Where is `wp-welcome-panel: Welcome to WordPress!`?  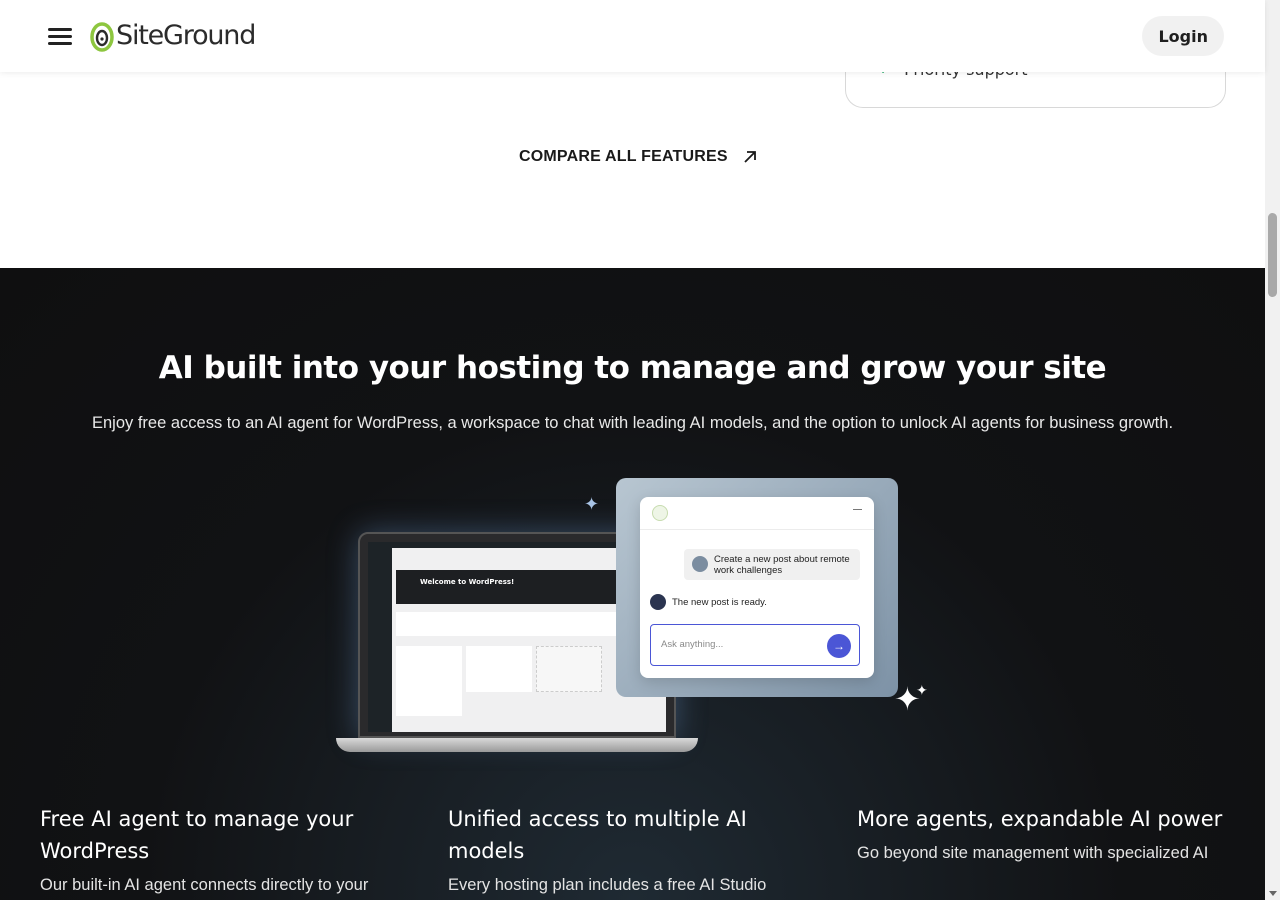 wp-welcome-panel: Welcome to WordPress! is located at coordinates (516, 587).